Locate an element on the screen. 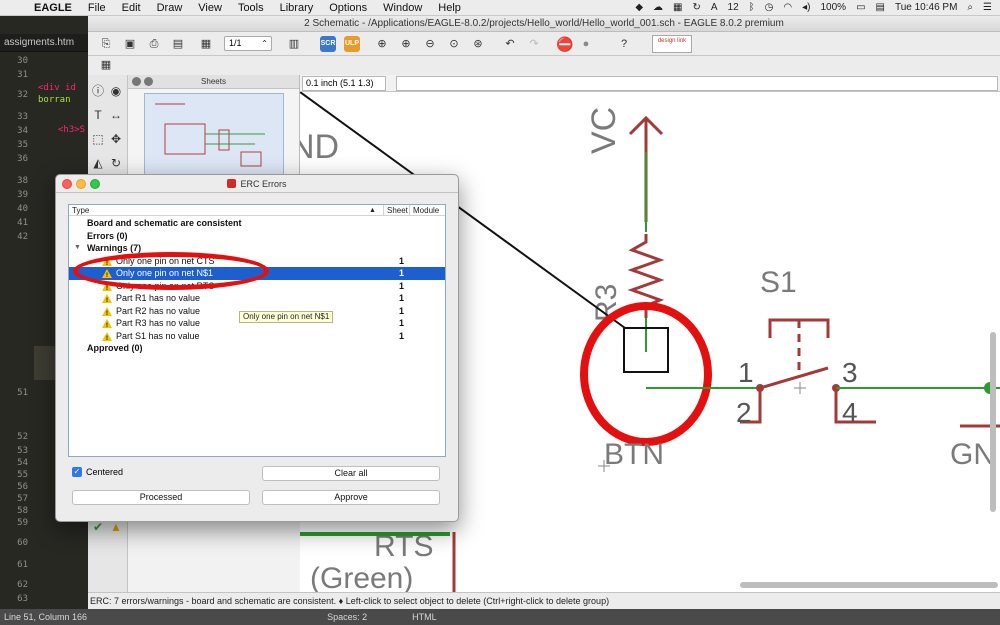 The width and height of the screenshot is (1000, 625). centered-option: ✓ Centered is located at coordinates (97, 472).